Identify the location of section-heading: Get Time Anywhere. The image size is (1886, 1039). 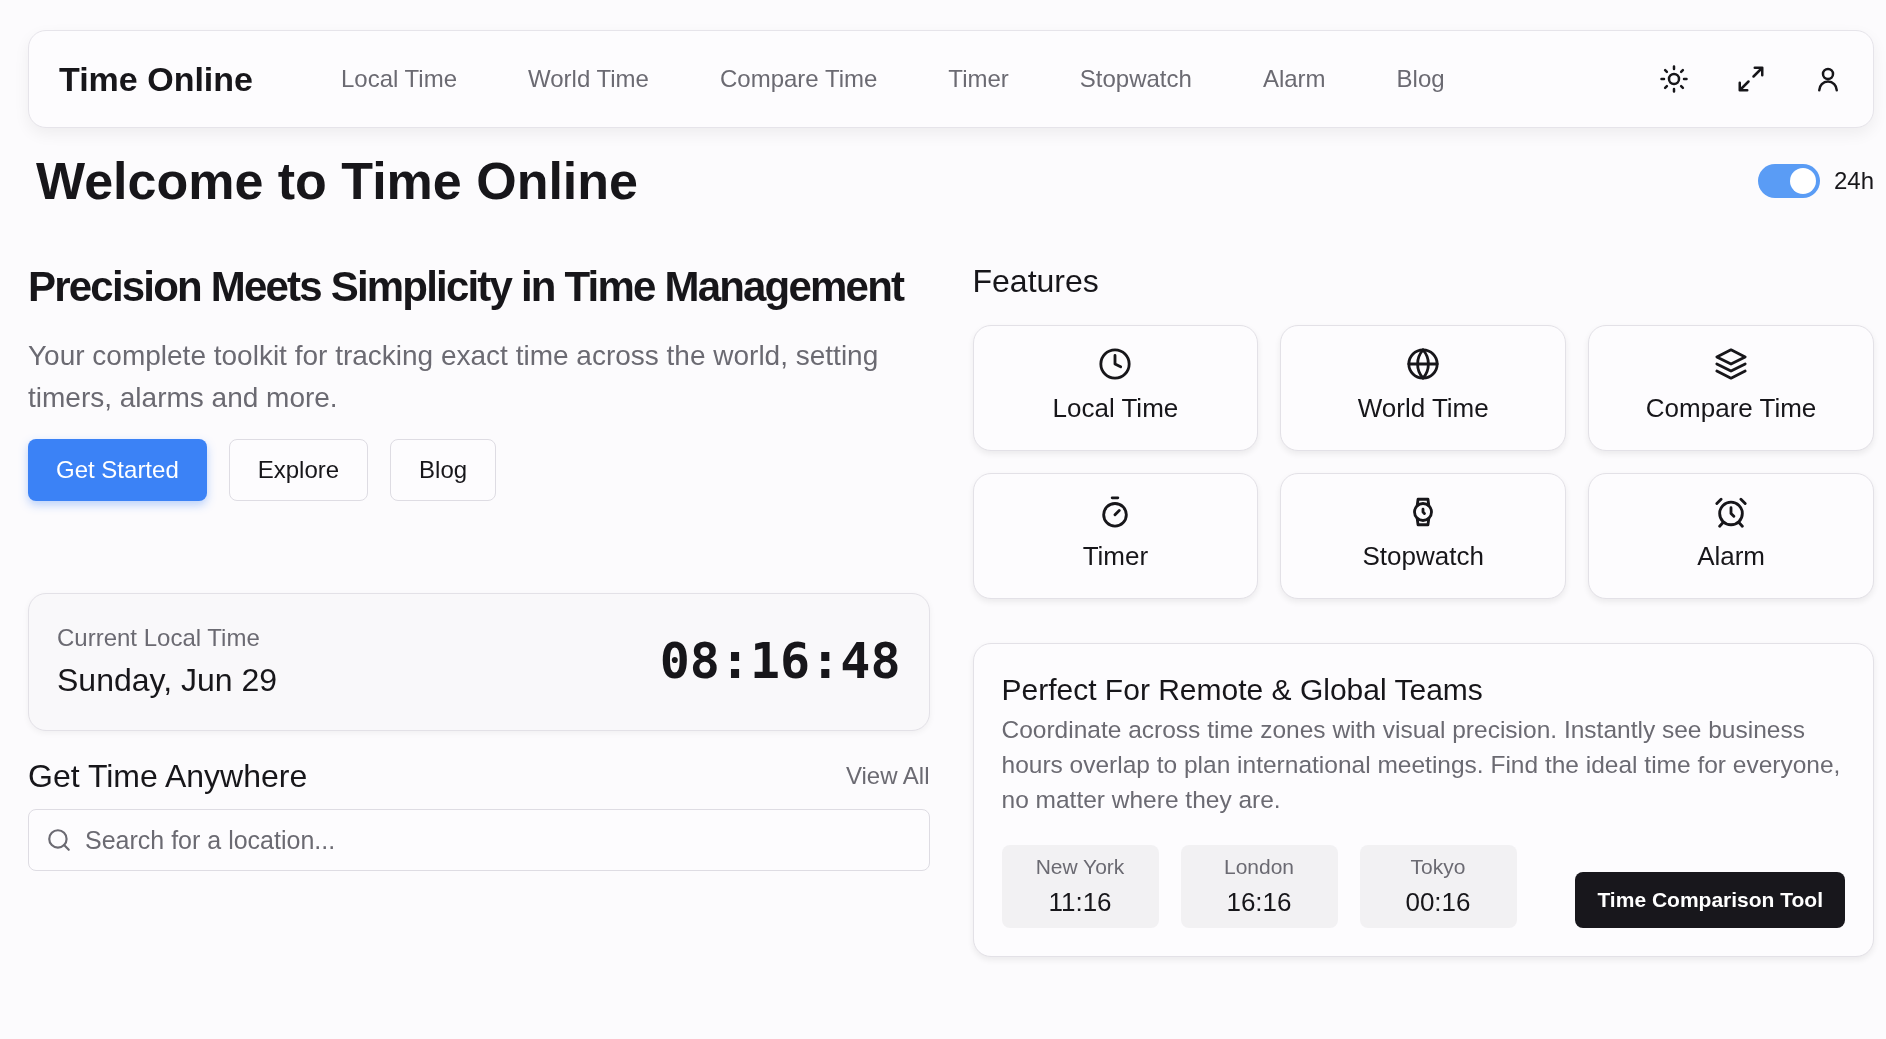
(168, 776).